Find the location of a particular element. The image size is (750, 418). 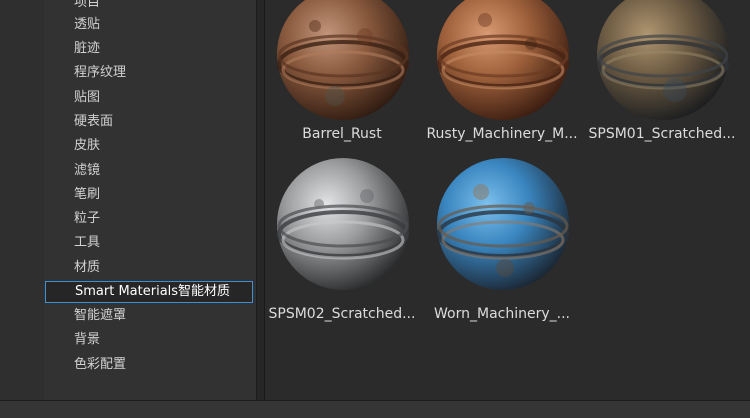

sidebar-item-smart-masks: 智能遮罩 is located at coordinates (149, 316).